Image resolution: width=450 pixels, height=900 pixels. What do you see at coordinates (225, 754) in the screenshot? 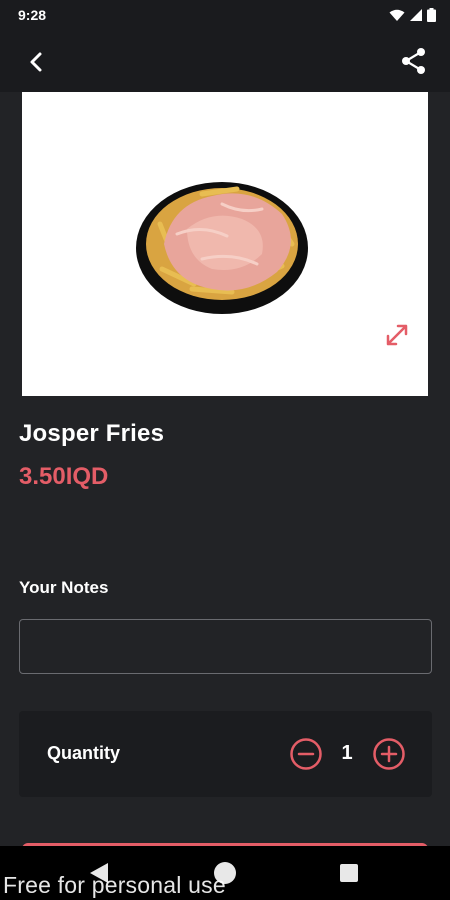
I see `quantity-card: Quantity 1` at bounding box center [225, 754].